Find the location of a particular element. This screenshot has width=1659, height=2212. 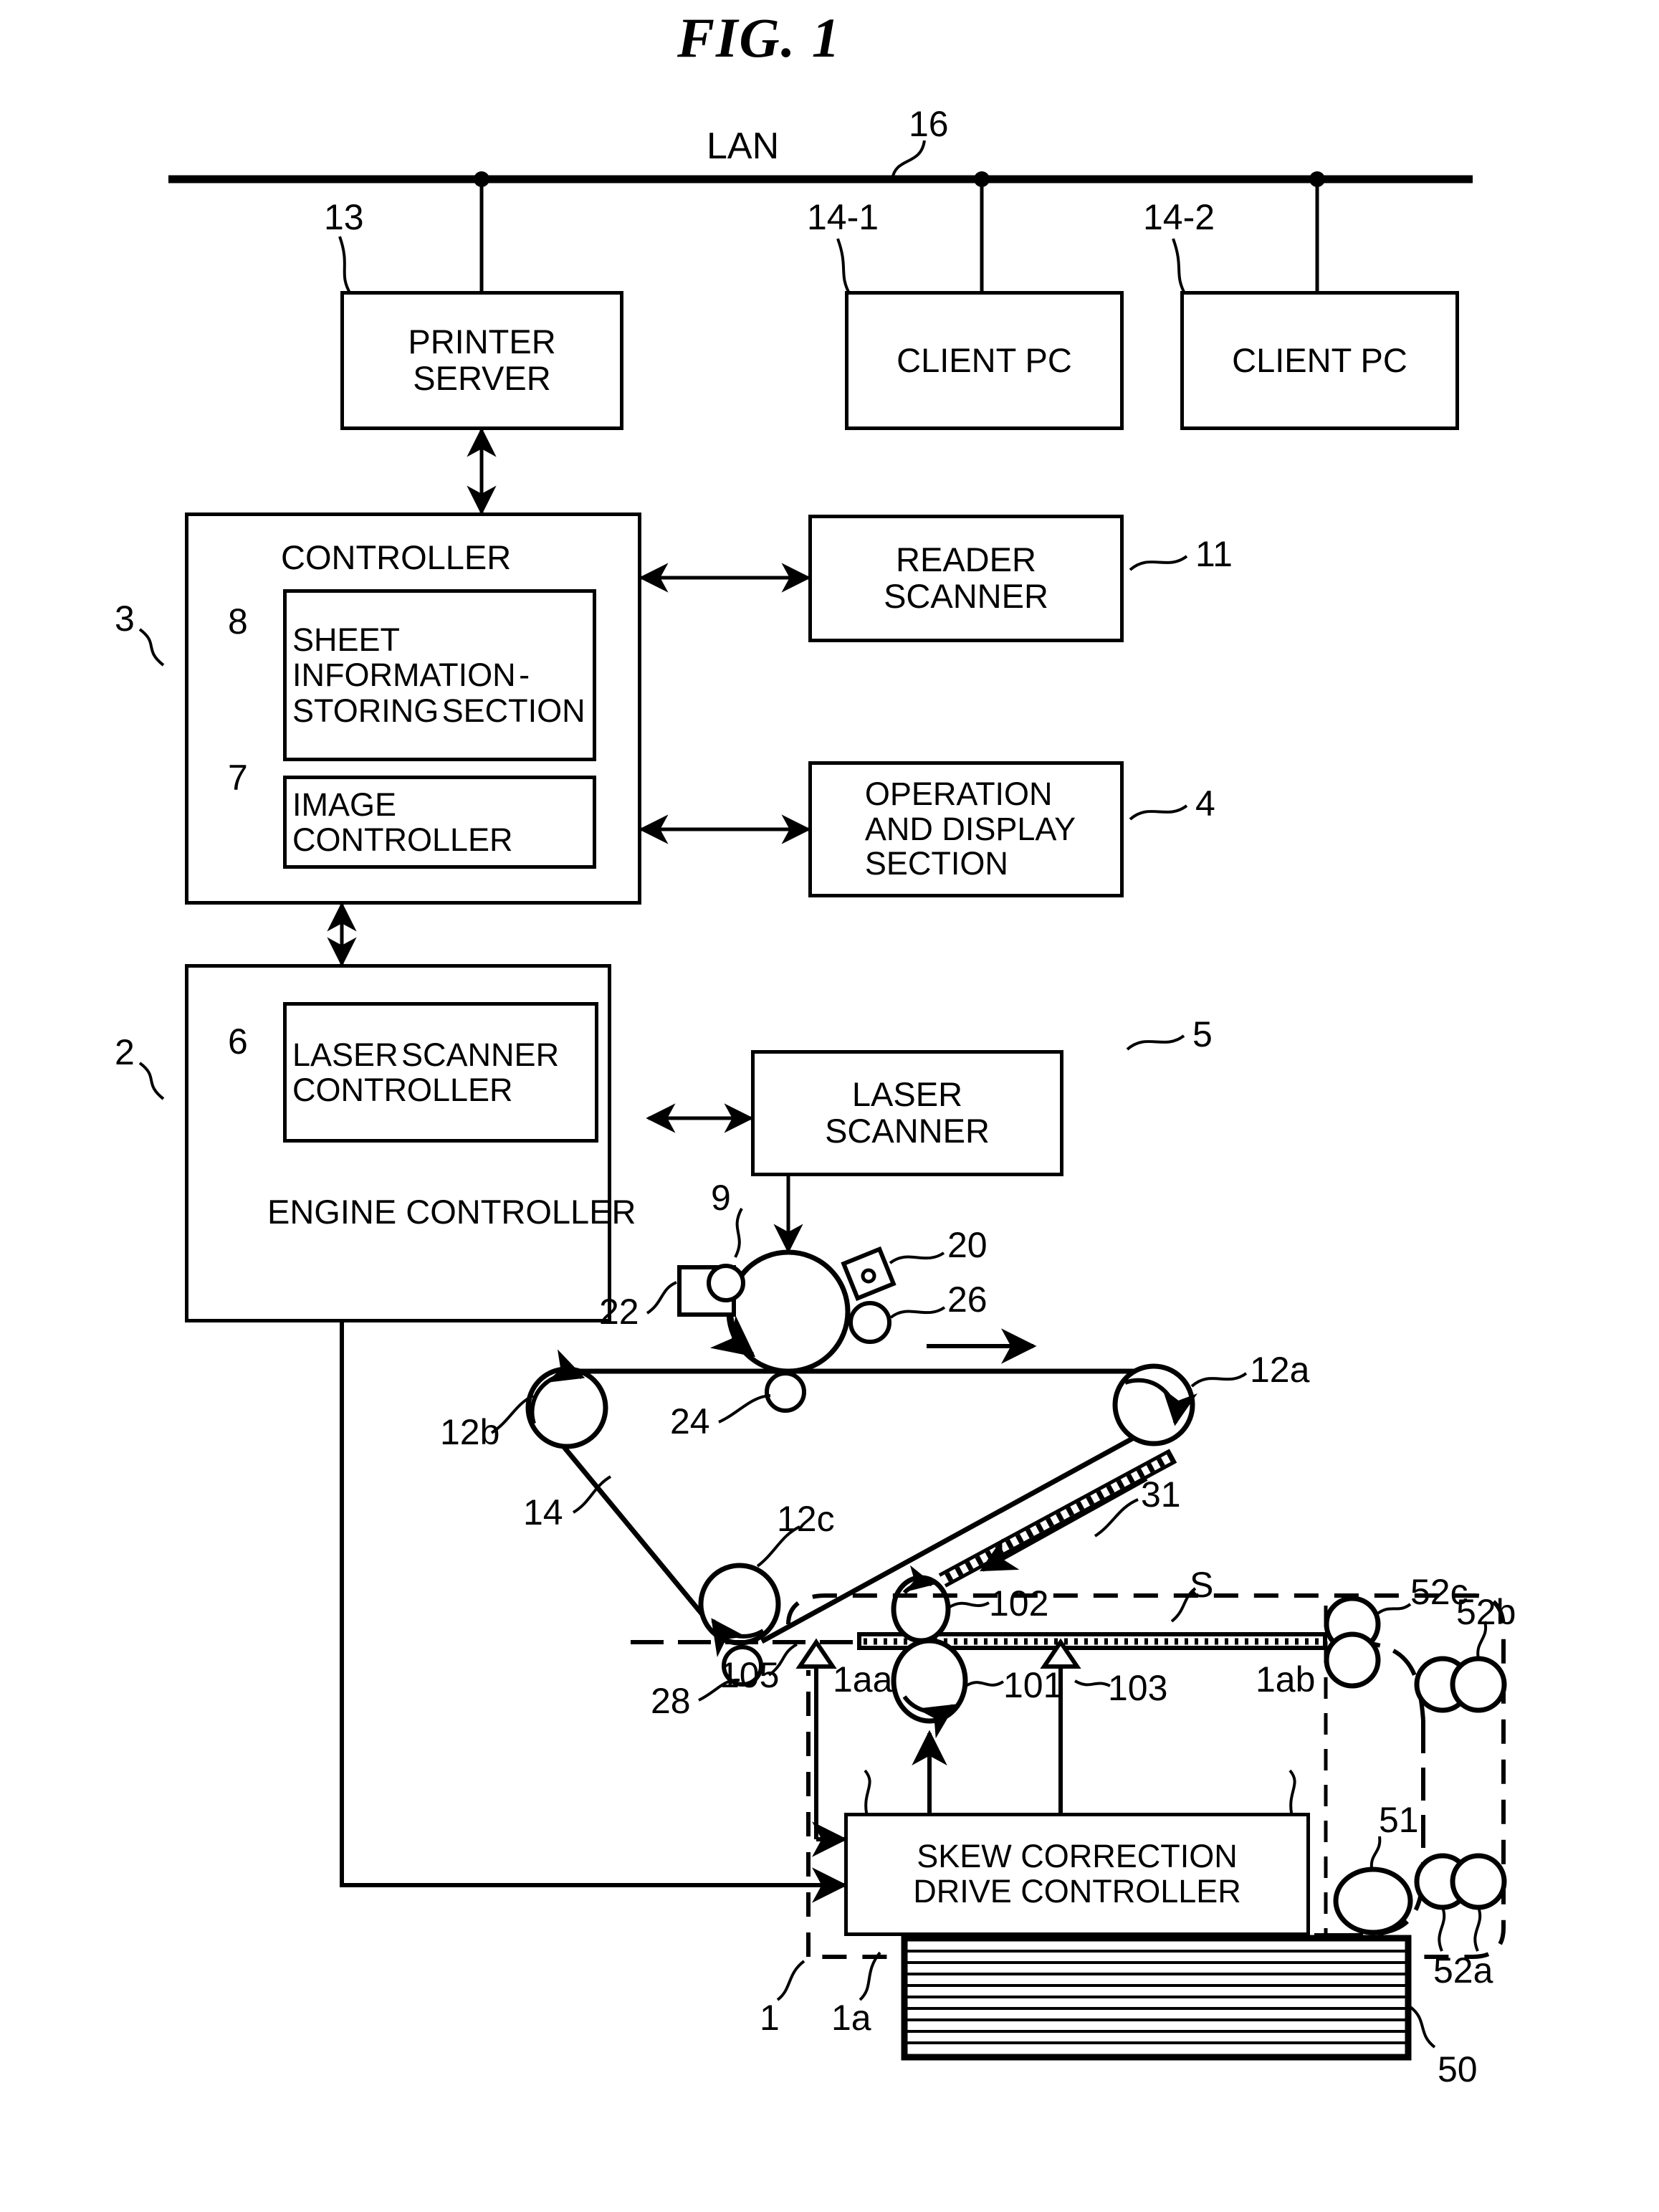

feed-roller-pair-52b is located at coordinates (1460, 1684).